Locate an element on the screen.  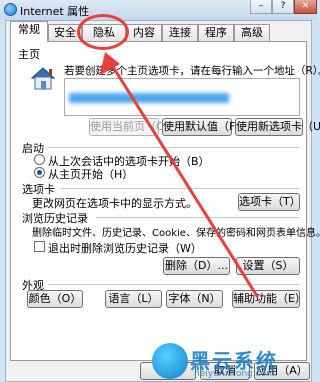
use-default-button: 使用默认值（F） is located at coordinates (204, 127).